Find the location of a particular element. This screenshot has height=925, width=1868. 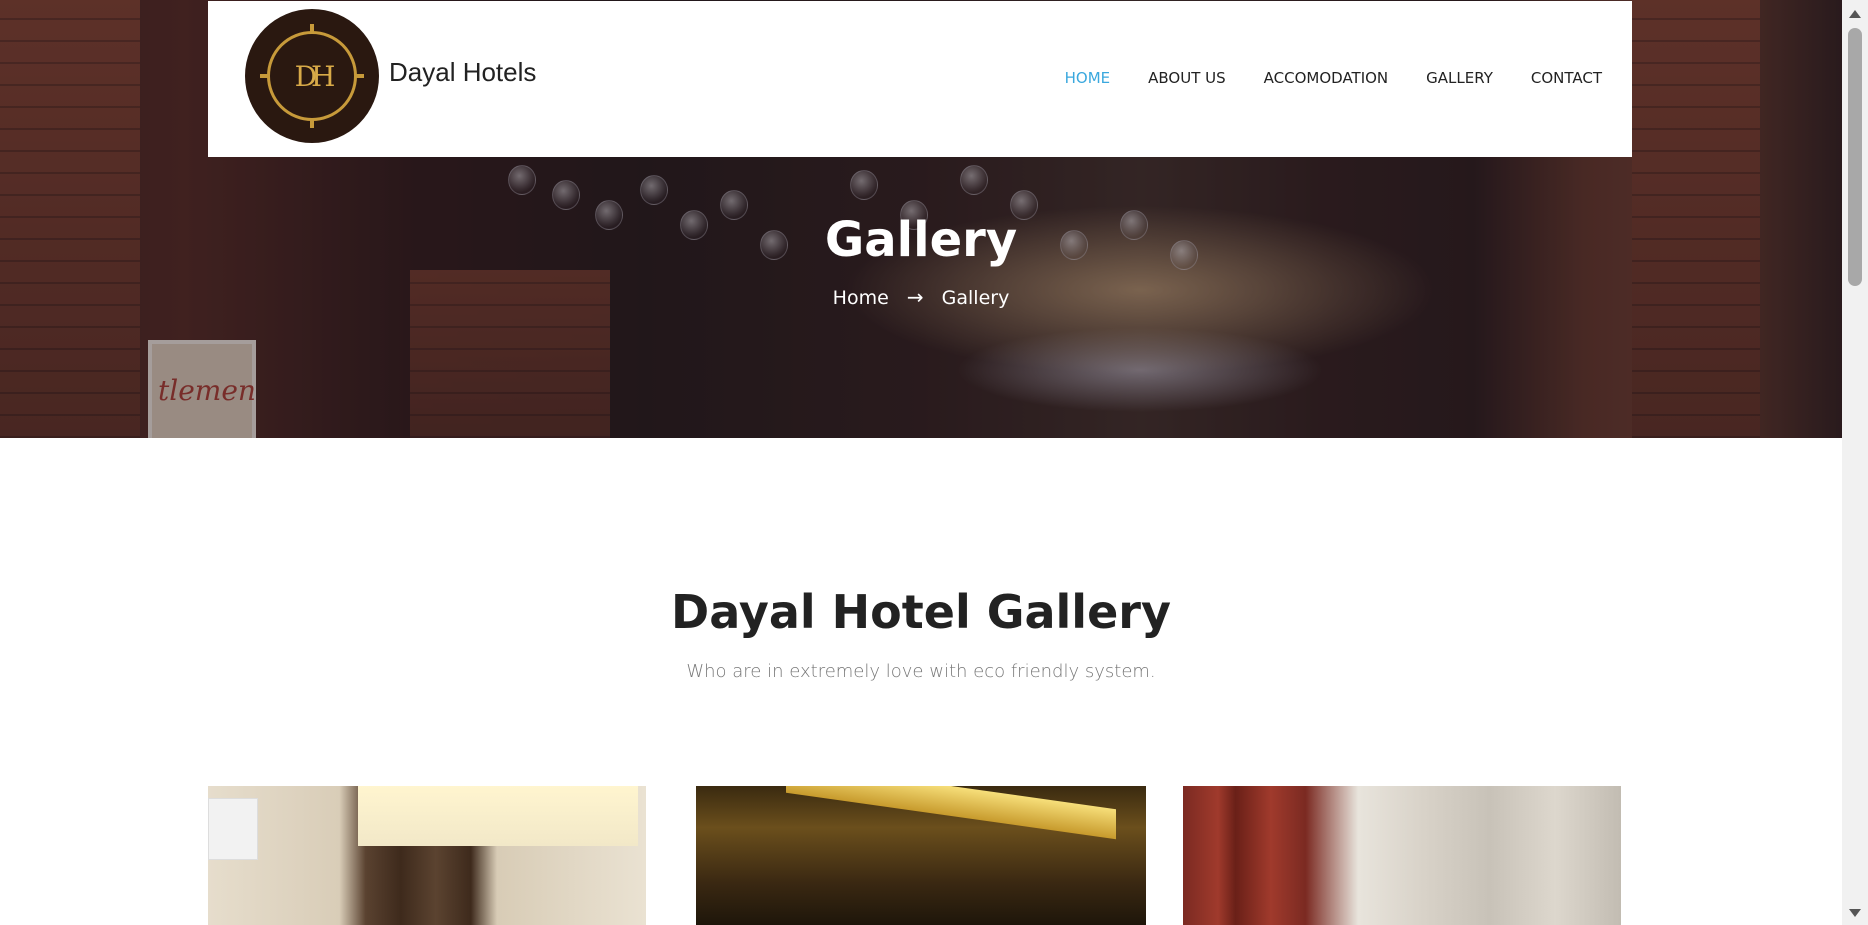

section-title: Dayal Hotel Gallery is located at coordinates (921, 612).